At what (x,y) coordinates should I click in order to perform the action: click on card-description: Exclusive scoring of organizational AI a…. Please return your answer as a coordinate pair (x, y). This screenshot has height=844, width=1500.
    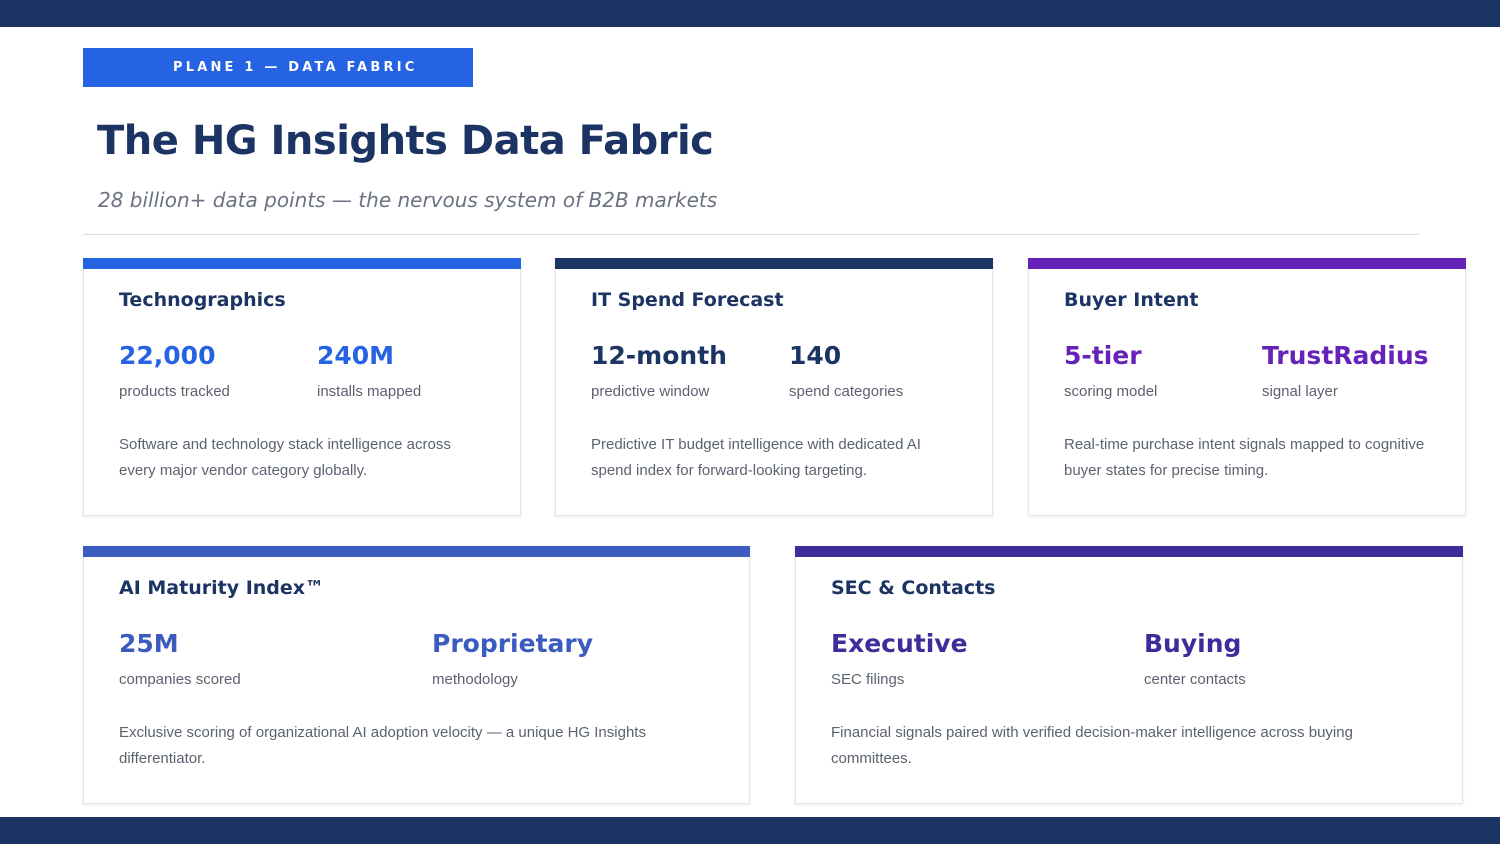
    Looking at the image, I should click on (382, 745).